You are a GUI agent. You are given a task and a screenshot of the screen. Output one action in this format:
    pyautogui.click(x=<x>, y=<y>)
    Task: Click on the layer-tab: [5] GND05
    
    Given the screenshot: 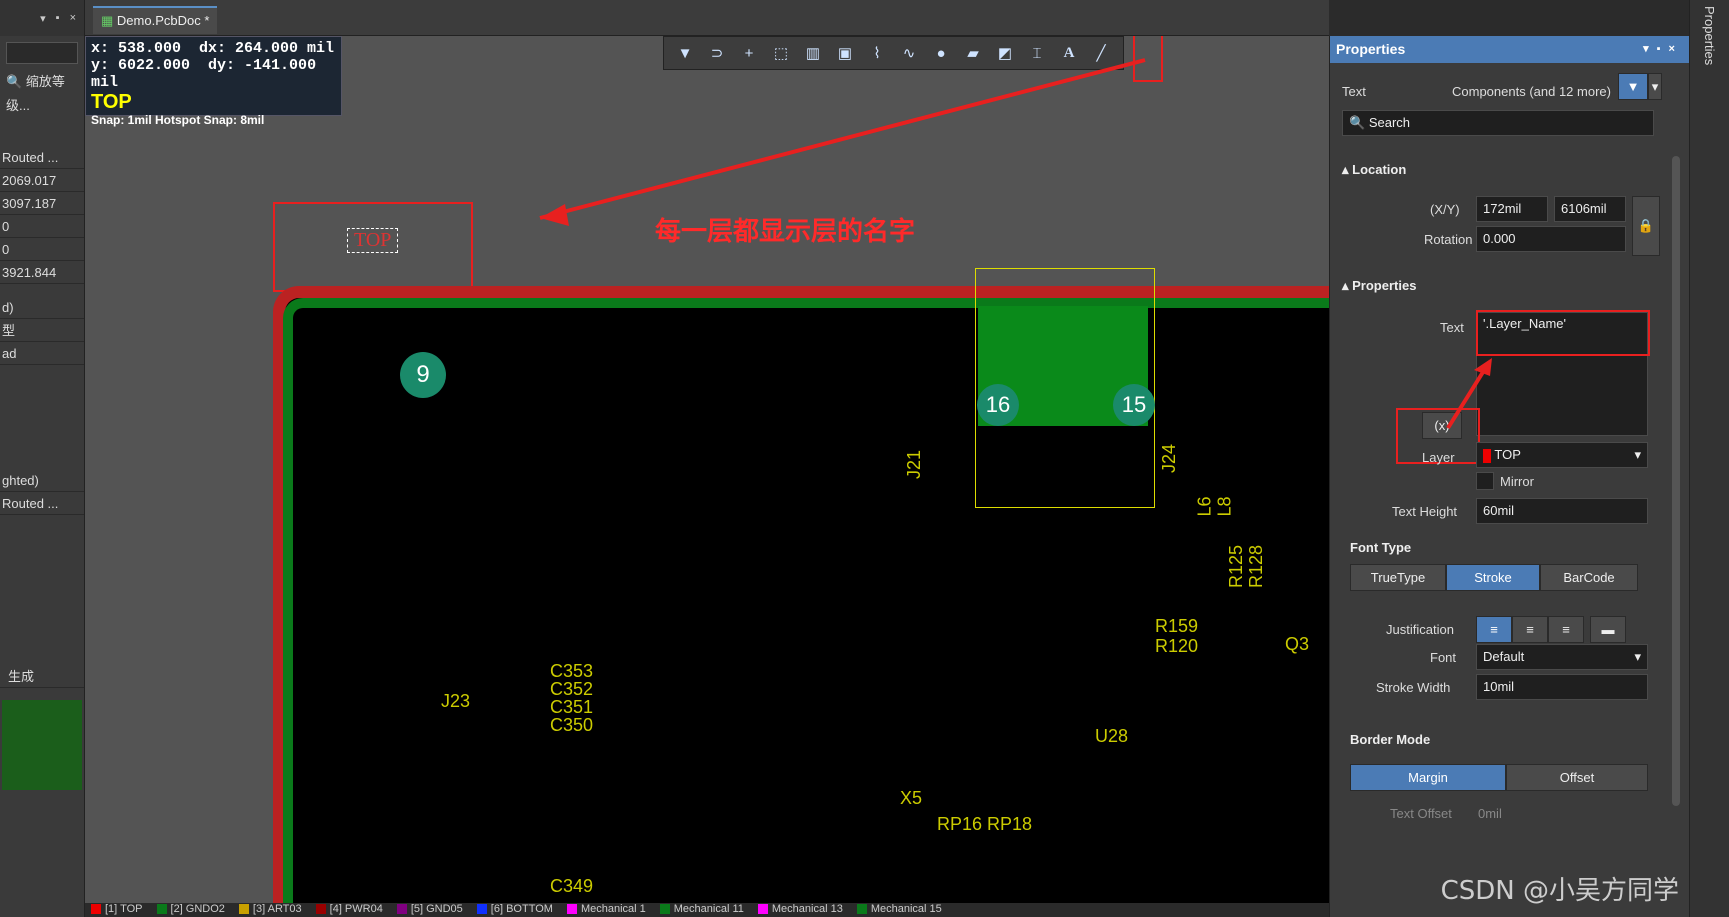 What is the action you would take?
    pyautogui.click(x=429, y=910)
    